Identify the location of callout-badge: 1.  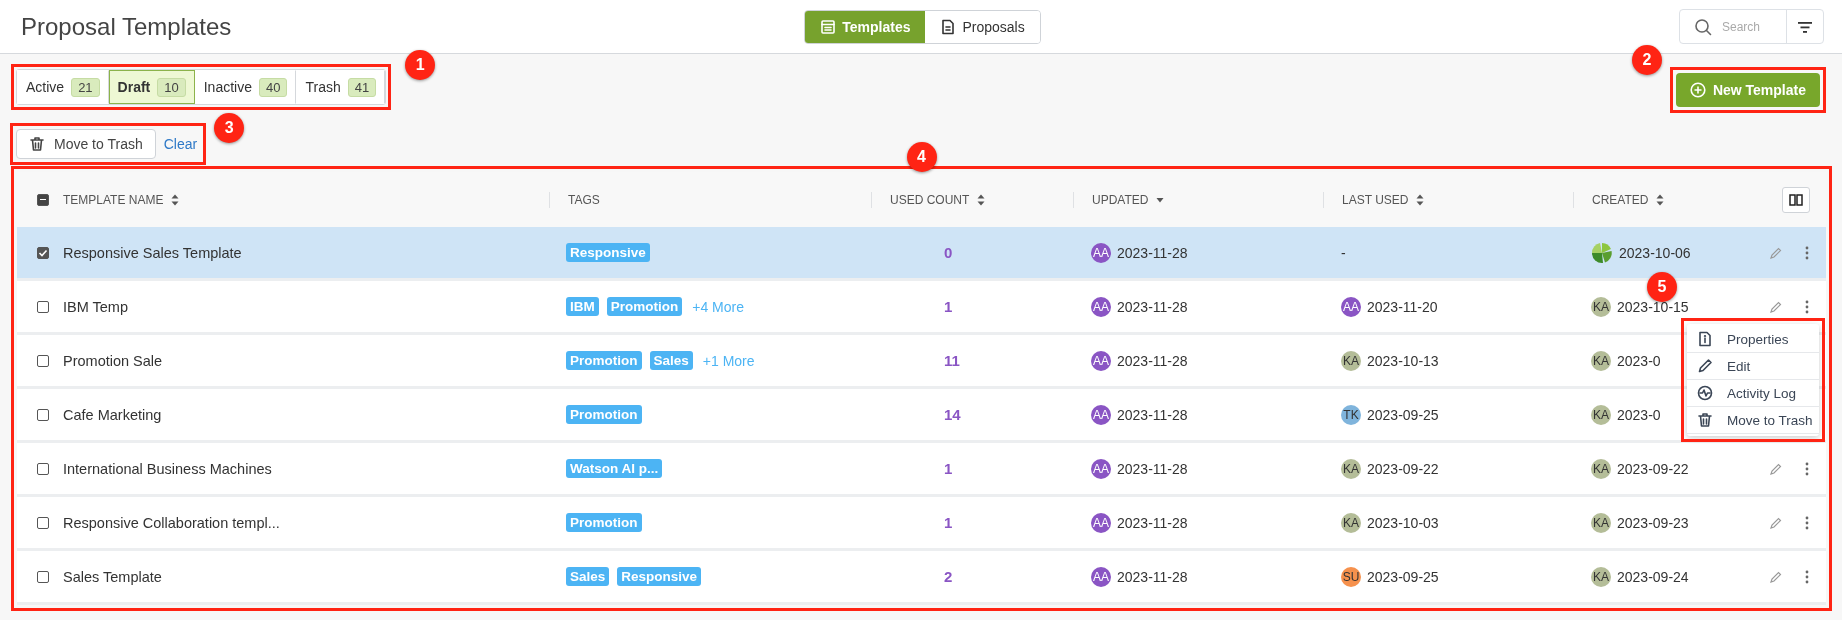
(420, 65).